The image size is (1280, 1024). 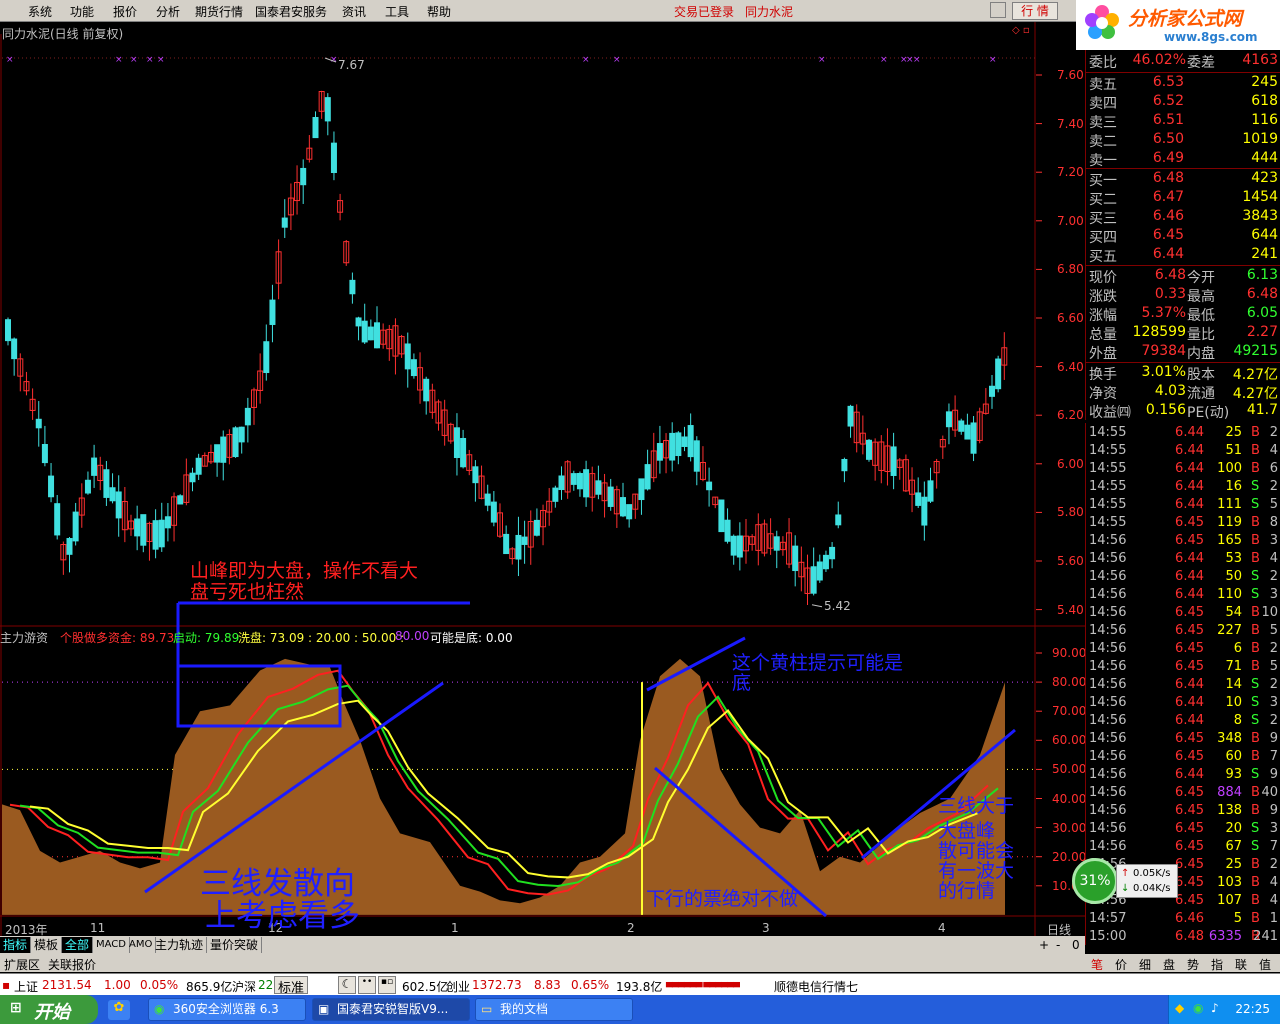 What do you see at coordinates (78, 945) in the screenshot?
I see `tab-all: 全部` at bounding box center [78, 945].